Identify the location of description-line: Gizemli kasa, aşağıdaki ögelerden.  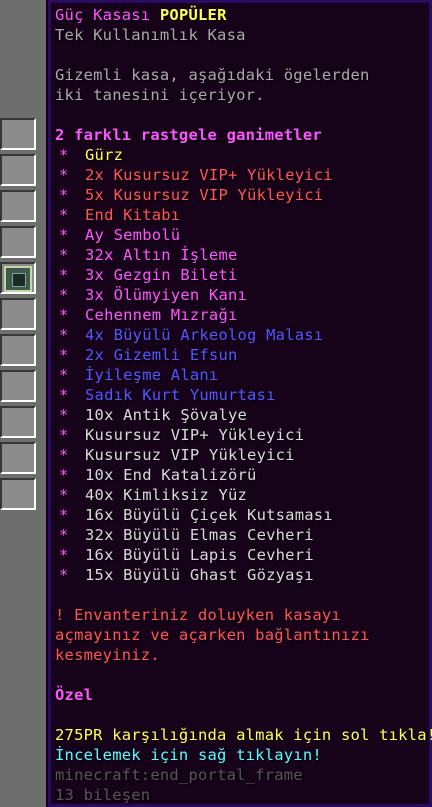
(212, 75).